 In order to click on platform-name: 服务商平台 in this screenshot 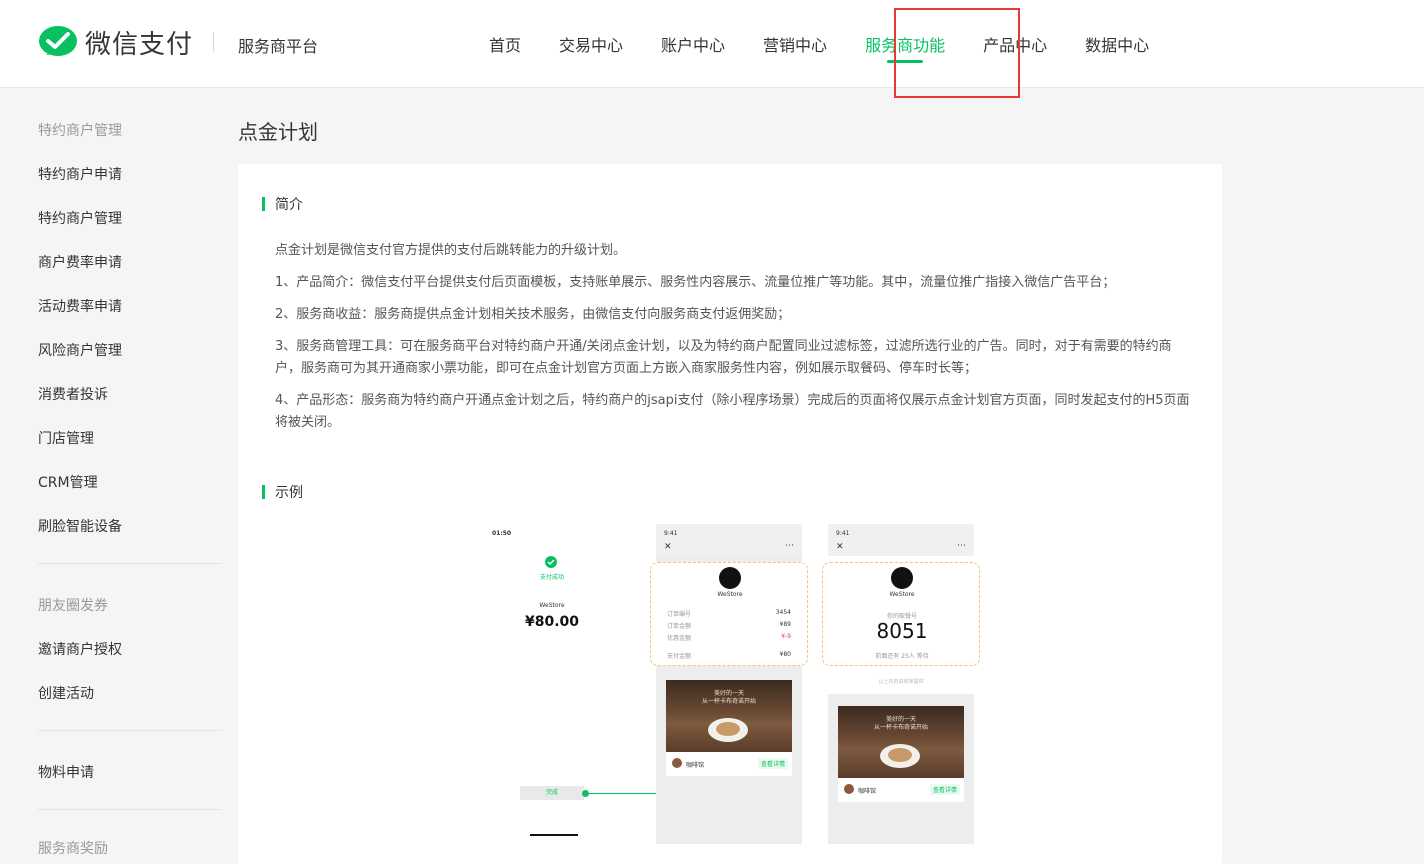, I will do `click(278, 46)`.